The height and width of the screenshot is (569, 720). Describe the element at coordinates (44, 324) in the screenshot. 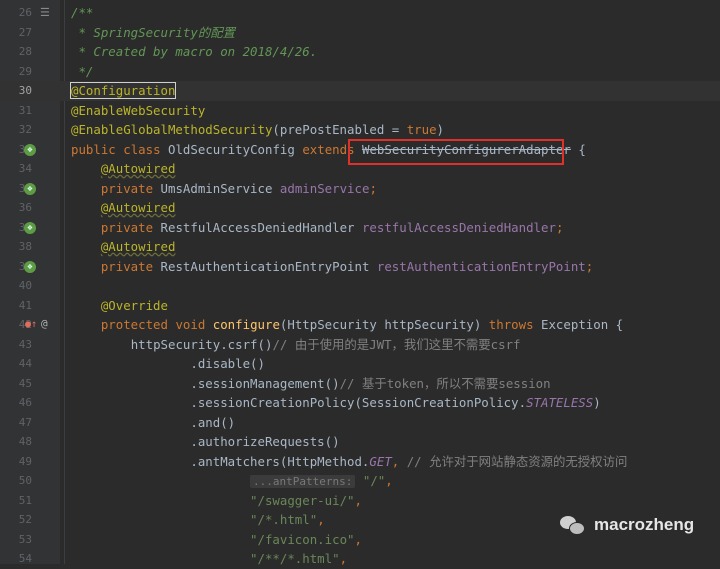

I see `at-icon: @` at that location.